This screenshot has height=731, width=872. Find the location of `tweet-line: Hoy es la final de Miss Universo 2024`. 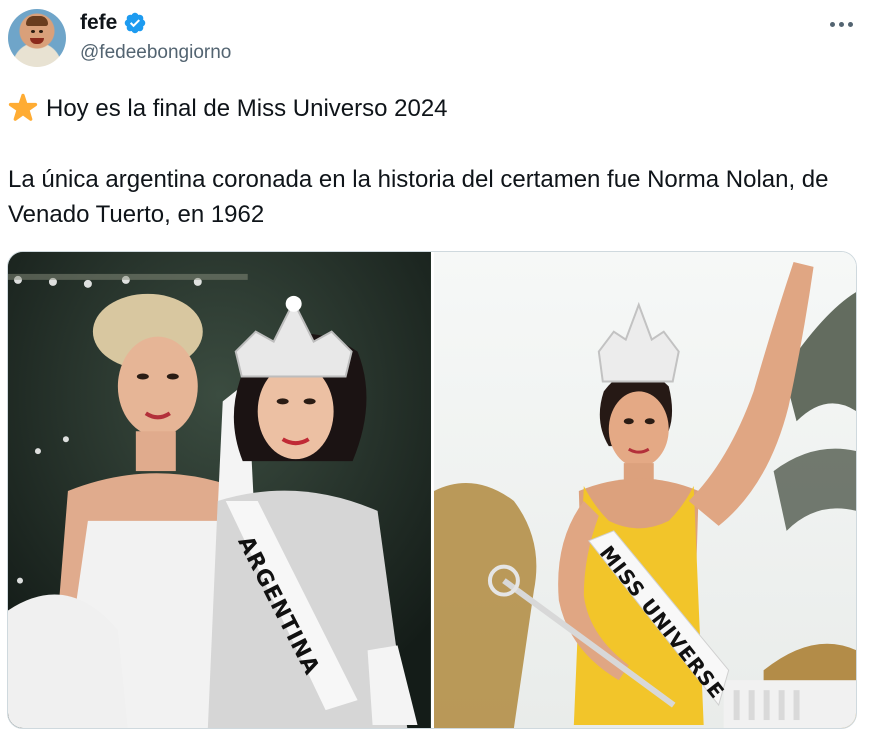

tweet-line: Hoy es la final de Miss Universo 2024 is located at coordinates (428, 108).